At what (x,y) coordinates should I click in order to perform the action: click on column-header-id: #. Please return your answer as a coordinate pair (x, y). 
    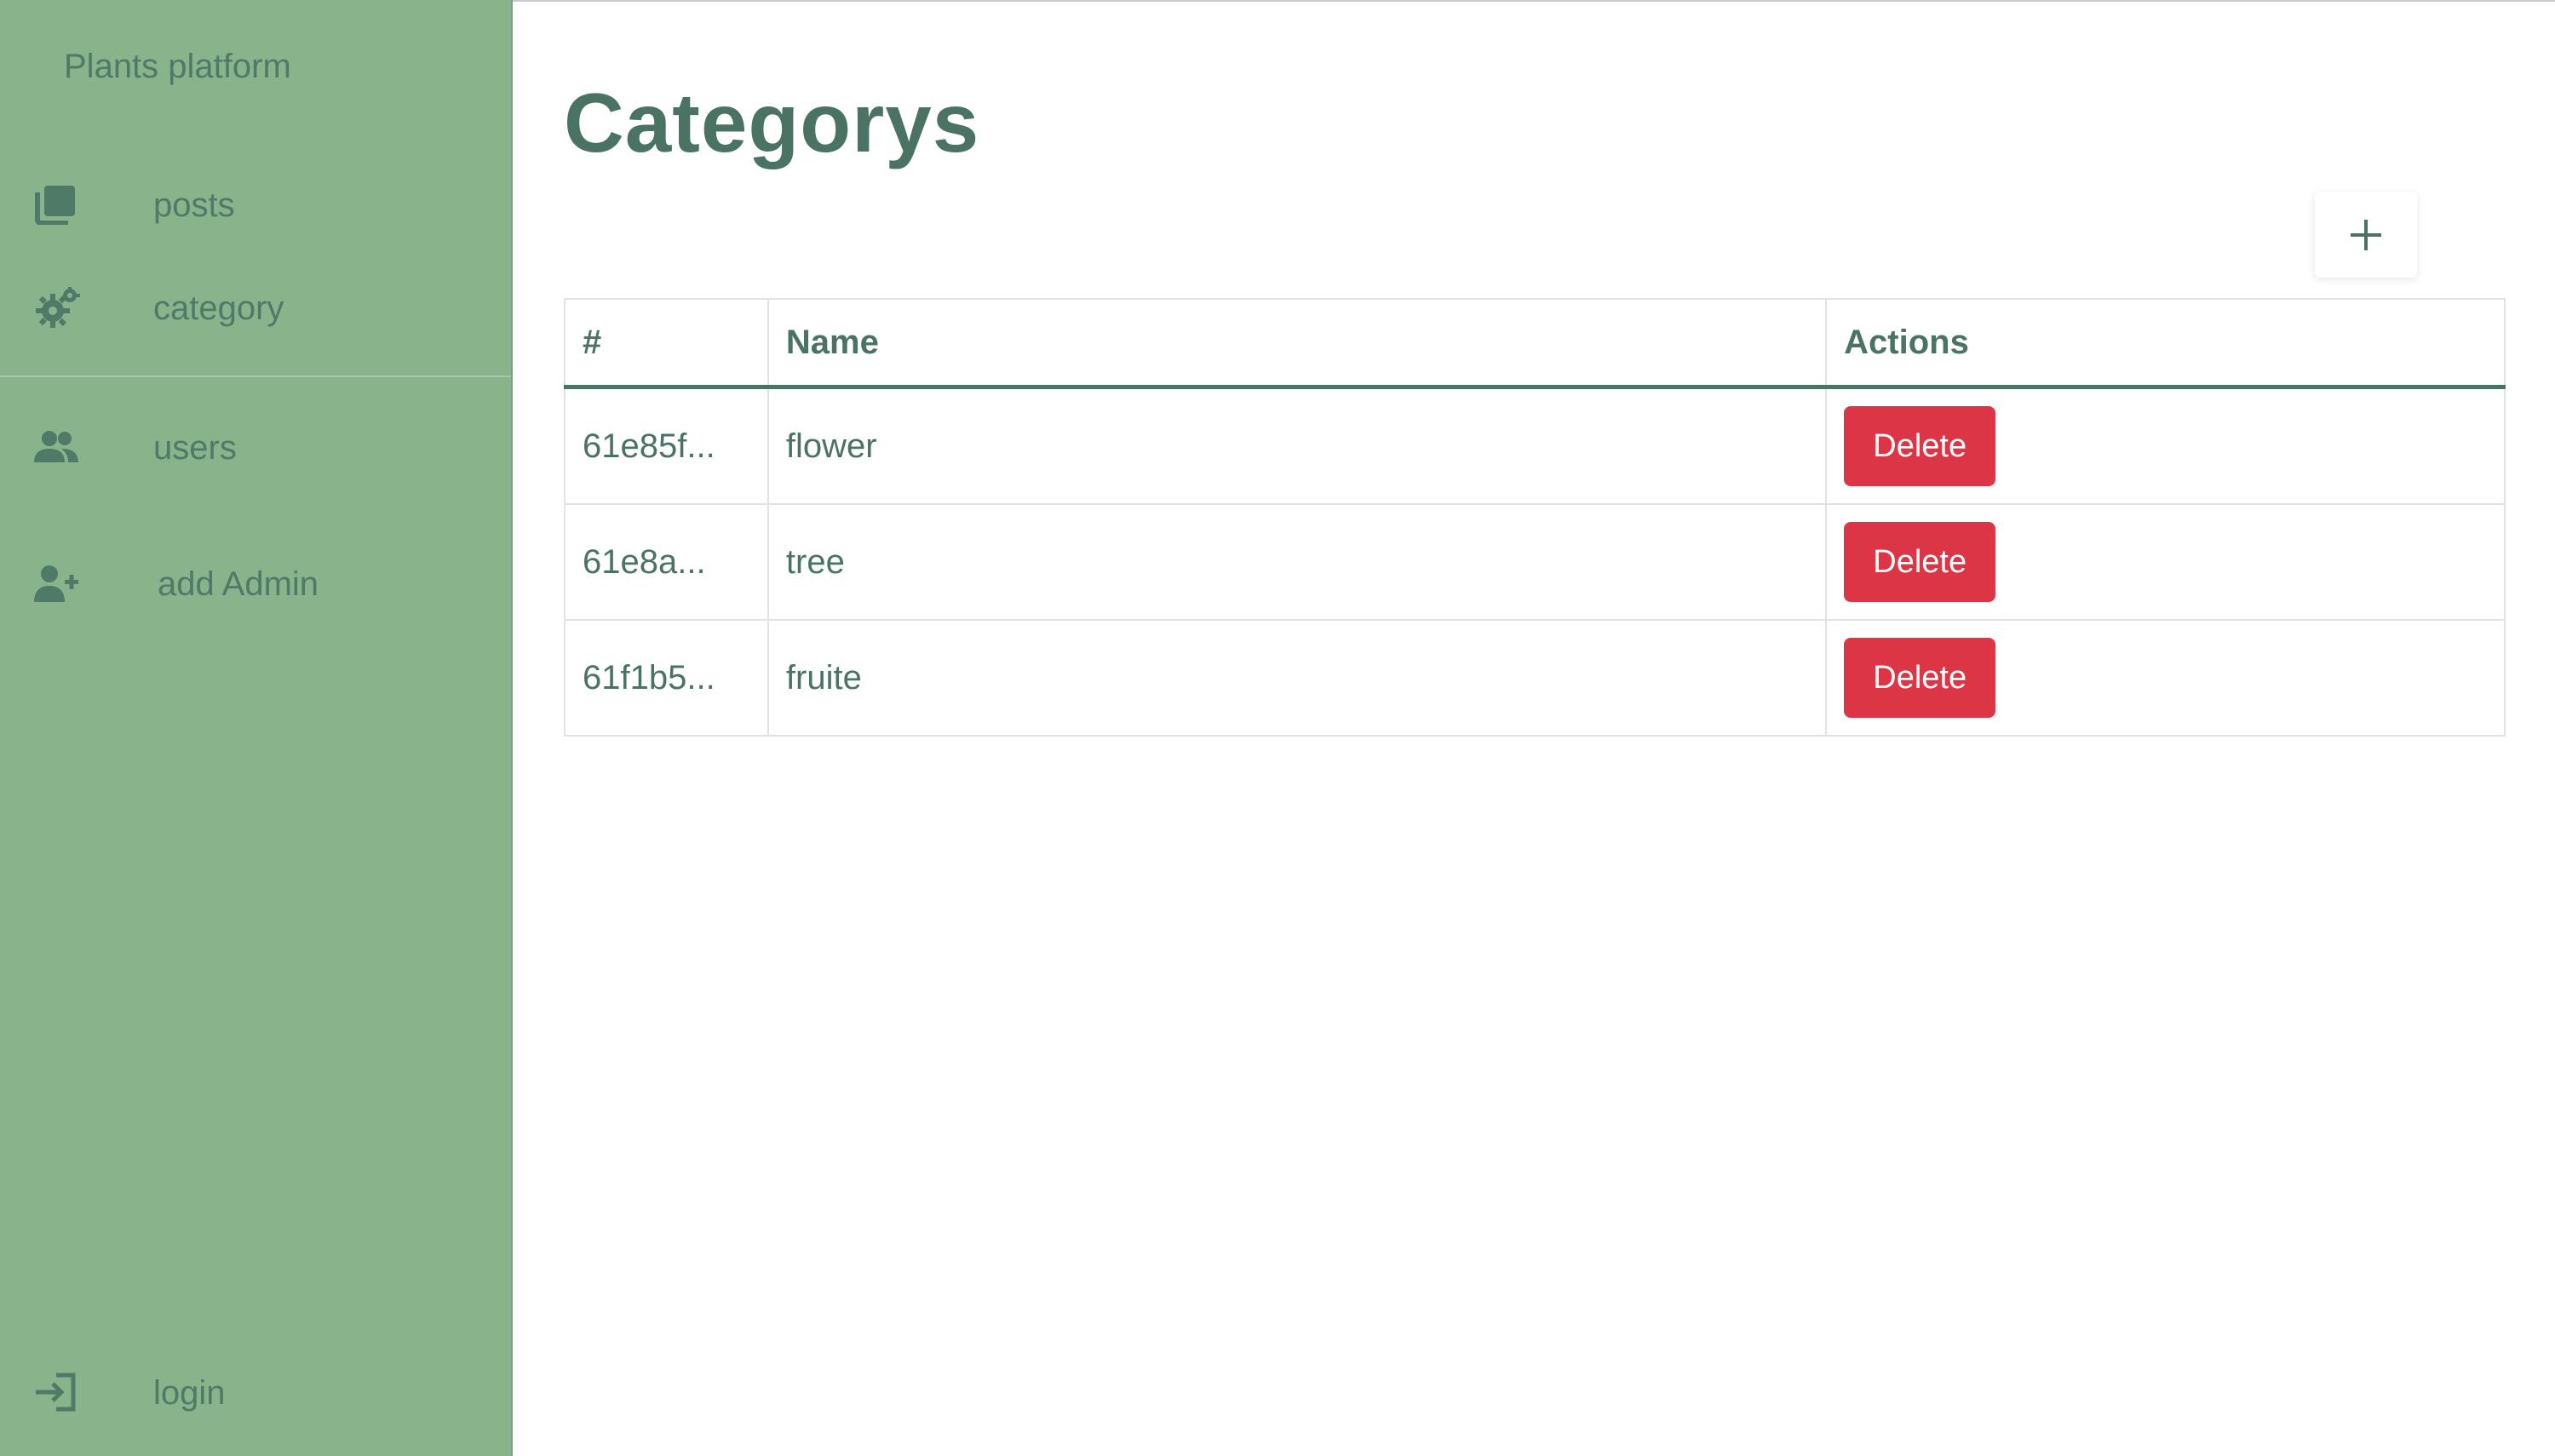
    Looking at the image, I should click on (666, 344).